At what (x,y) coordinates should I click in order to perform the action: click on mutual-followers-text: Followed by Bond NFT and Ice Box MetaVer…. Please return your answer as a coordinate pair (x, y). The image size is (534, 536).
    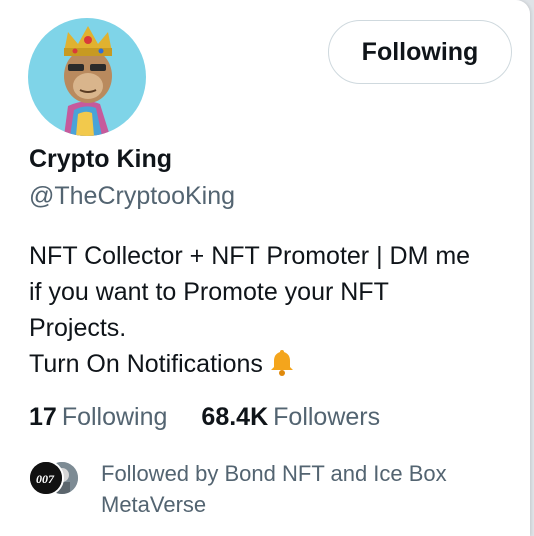
    Looking at the image, I should click on (274, 489).